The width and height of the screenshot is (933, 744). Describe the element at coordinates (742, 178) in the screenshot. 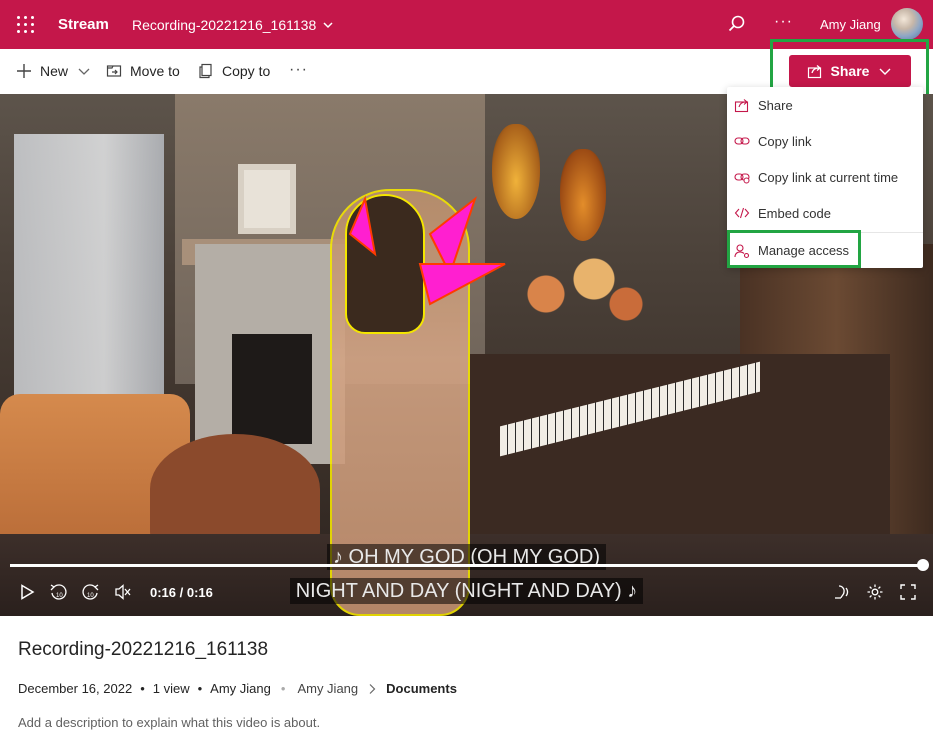

I see `link-time-icon` at that location.